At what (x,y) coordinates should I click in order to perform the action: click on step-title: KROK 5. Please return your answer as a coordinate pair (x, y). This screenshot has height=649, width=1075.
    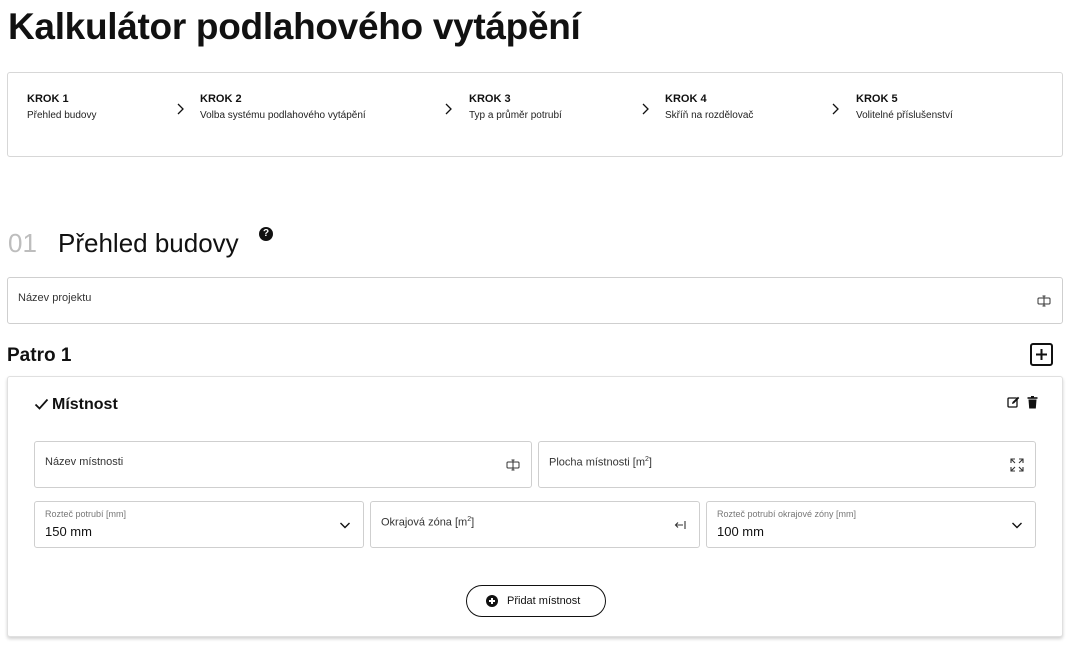
    Looking at the image, I should click on (877, 99).